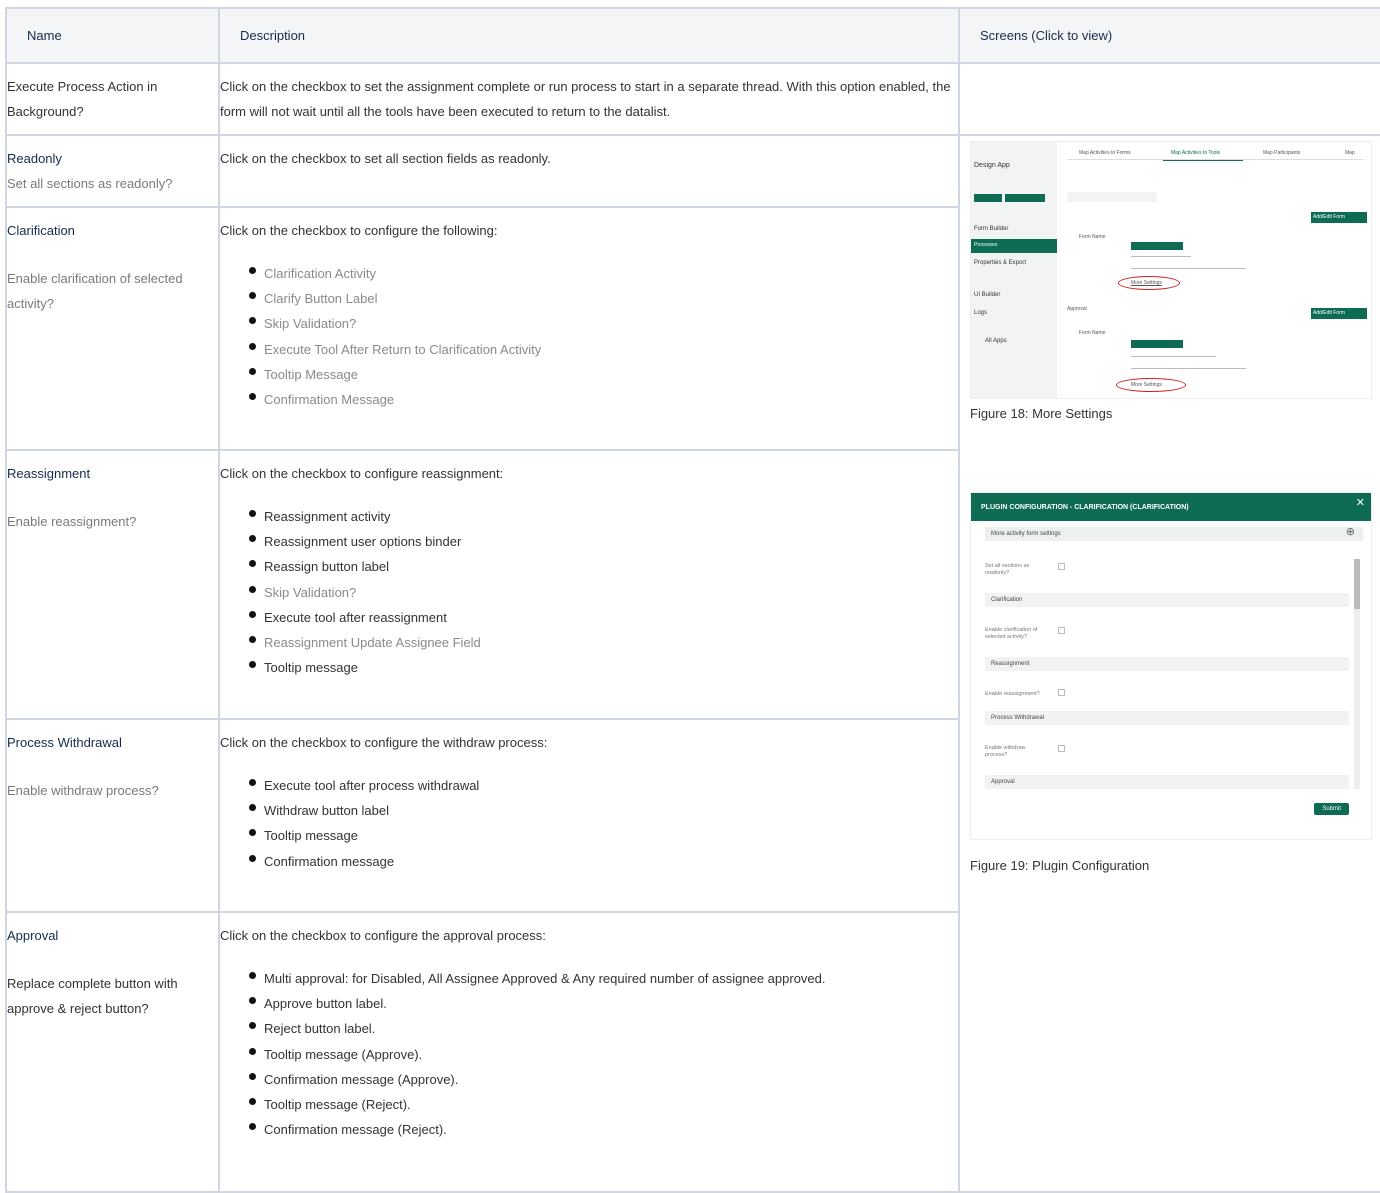 The height and width of the screenshot is (1193, 1380). Describe the element at coordinates (1014, 246) in the screenshot. I see `sidebar-item-processes: Processes` at that location.